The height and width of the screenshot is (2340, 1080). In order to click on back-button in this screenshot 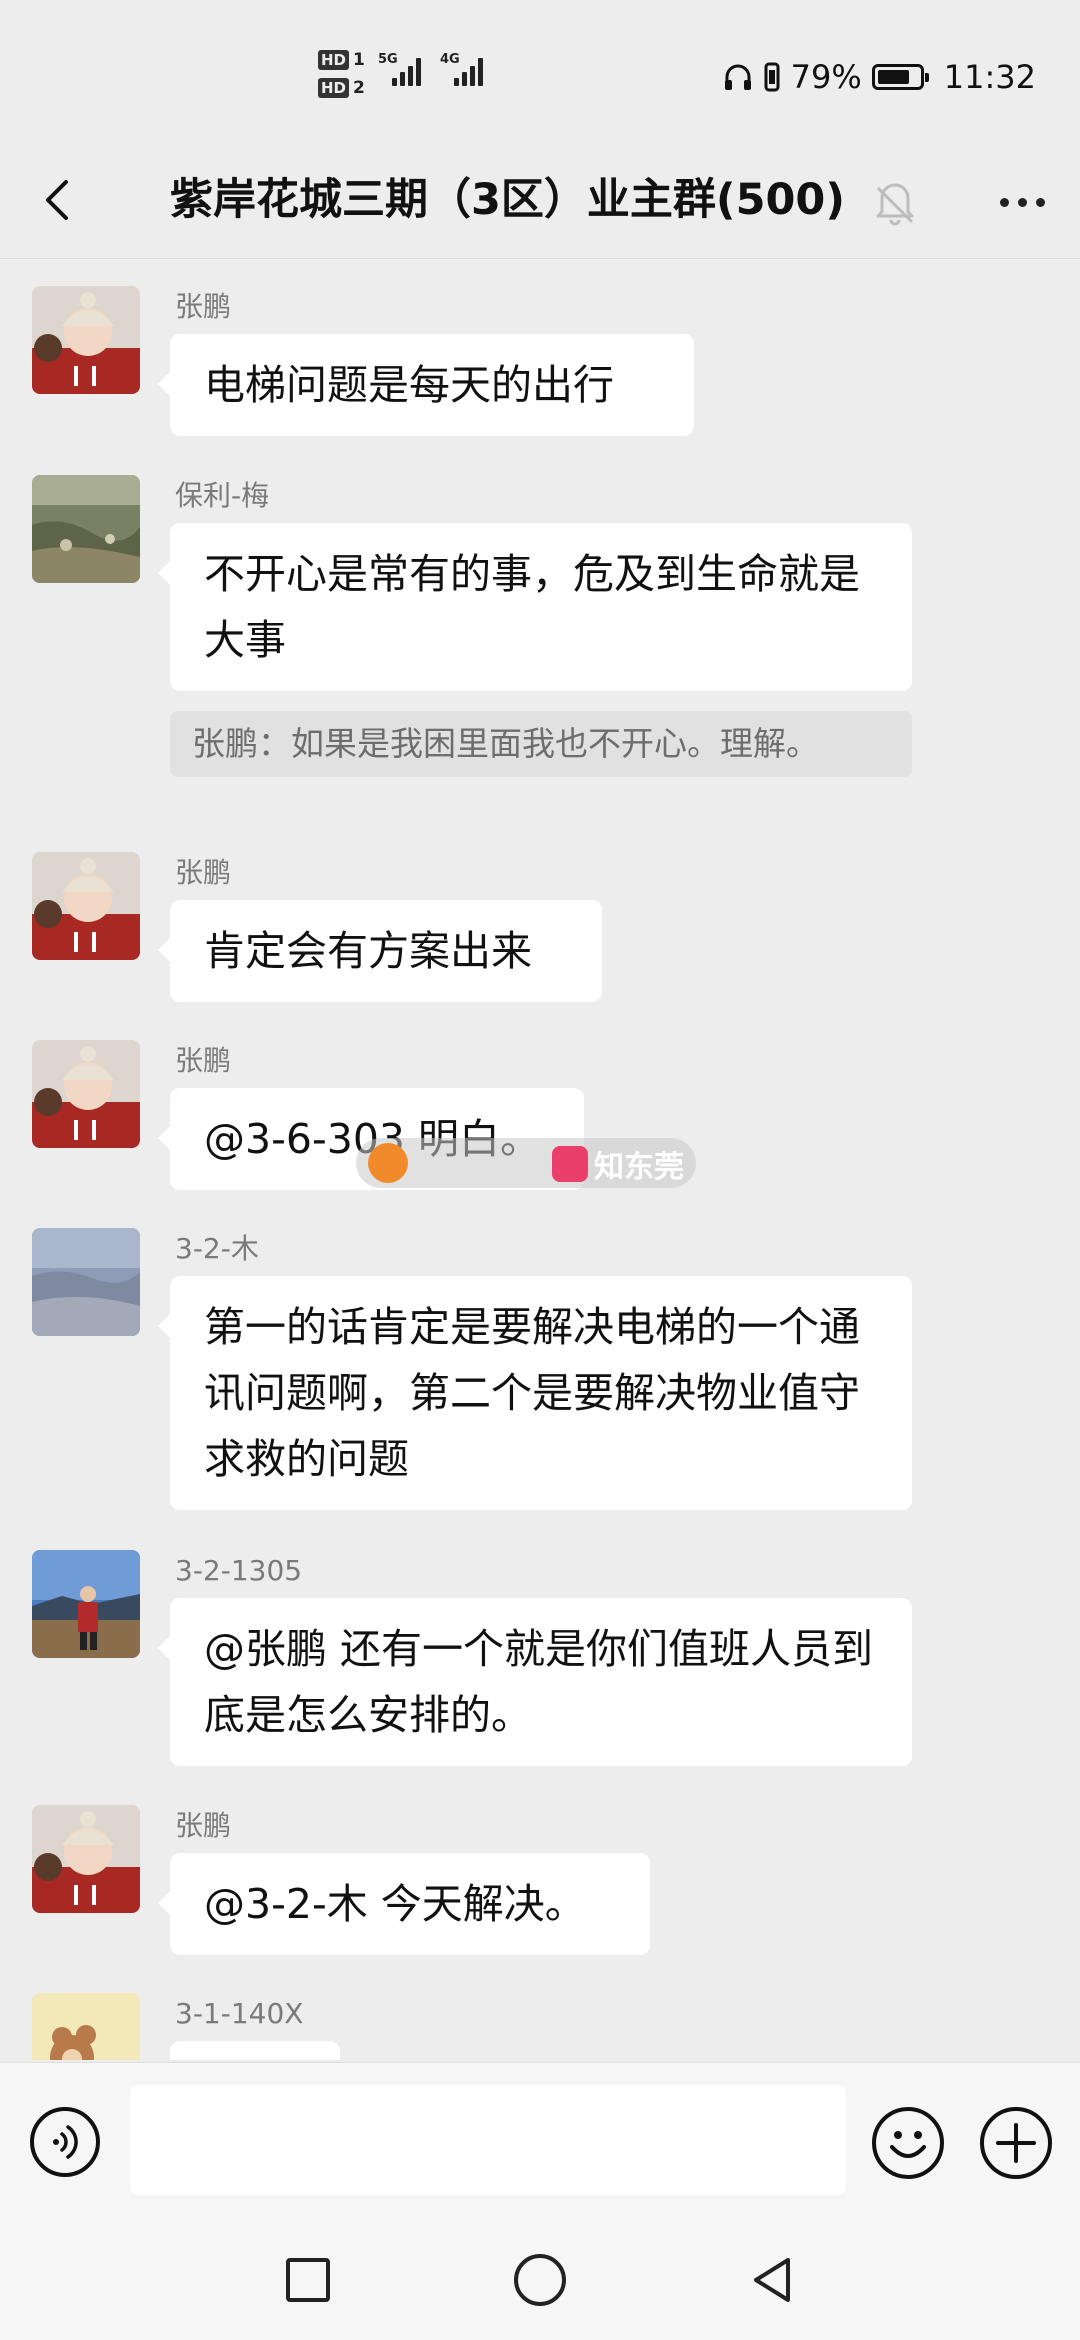, I will do `click(60, 200)`.